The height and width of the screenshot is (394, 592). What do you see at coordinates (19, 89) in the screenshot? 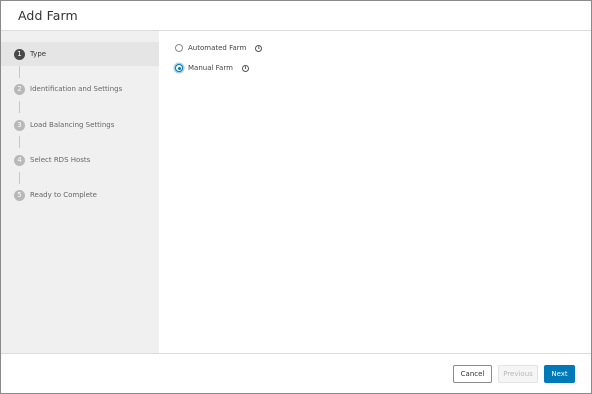
I see `step-number: 2` at bounding box center [19, 89].